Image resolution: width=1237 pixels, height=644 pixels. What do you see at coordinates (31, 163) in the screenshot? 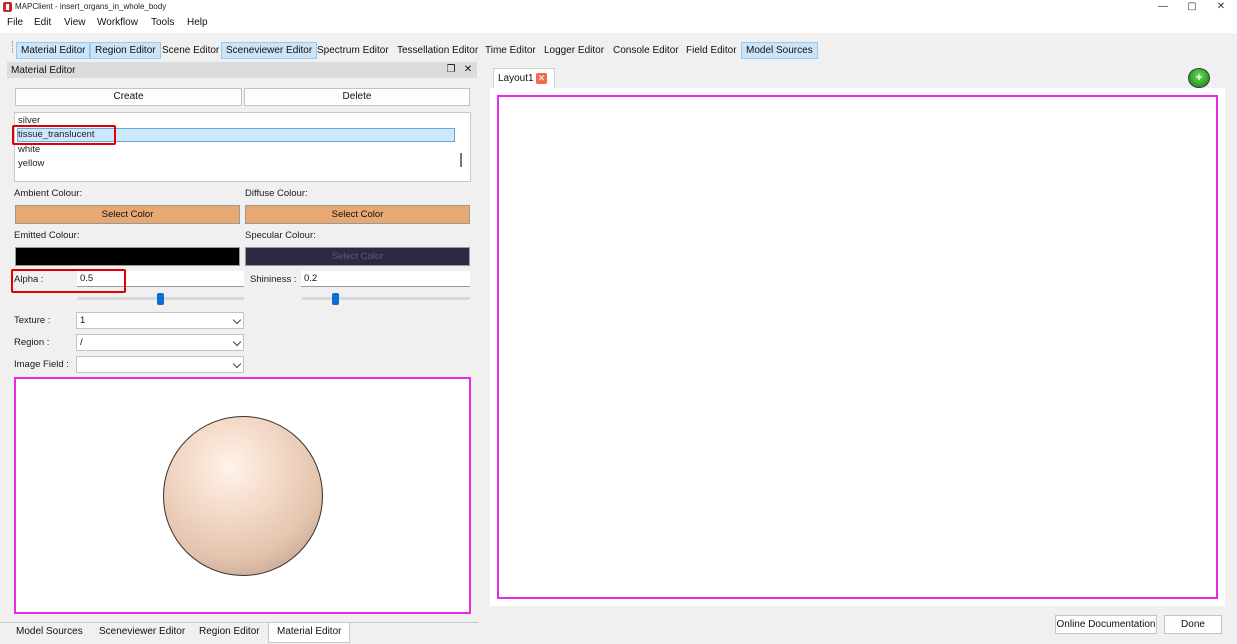
I see `list-item-yellow: yellow` at bounding box center [31, 163].